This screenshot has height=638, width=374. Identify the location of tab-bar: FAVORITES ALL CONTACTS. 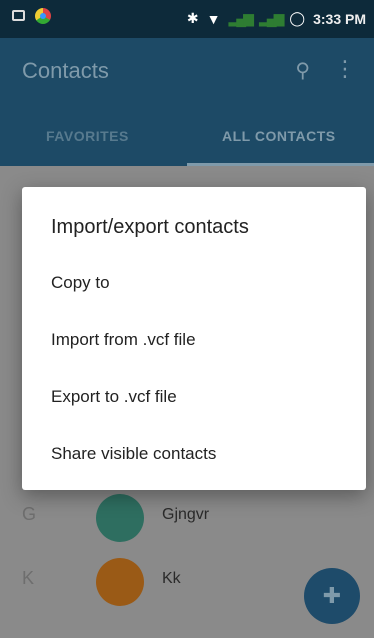
(187, 138).